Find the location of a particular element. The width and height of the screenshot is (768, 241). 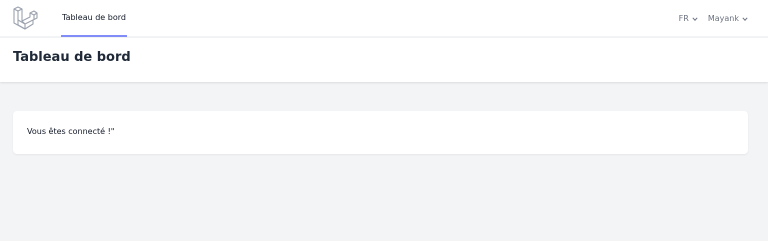

nav-right-controls: FR Mayank is located at coordinates (713, 18).